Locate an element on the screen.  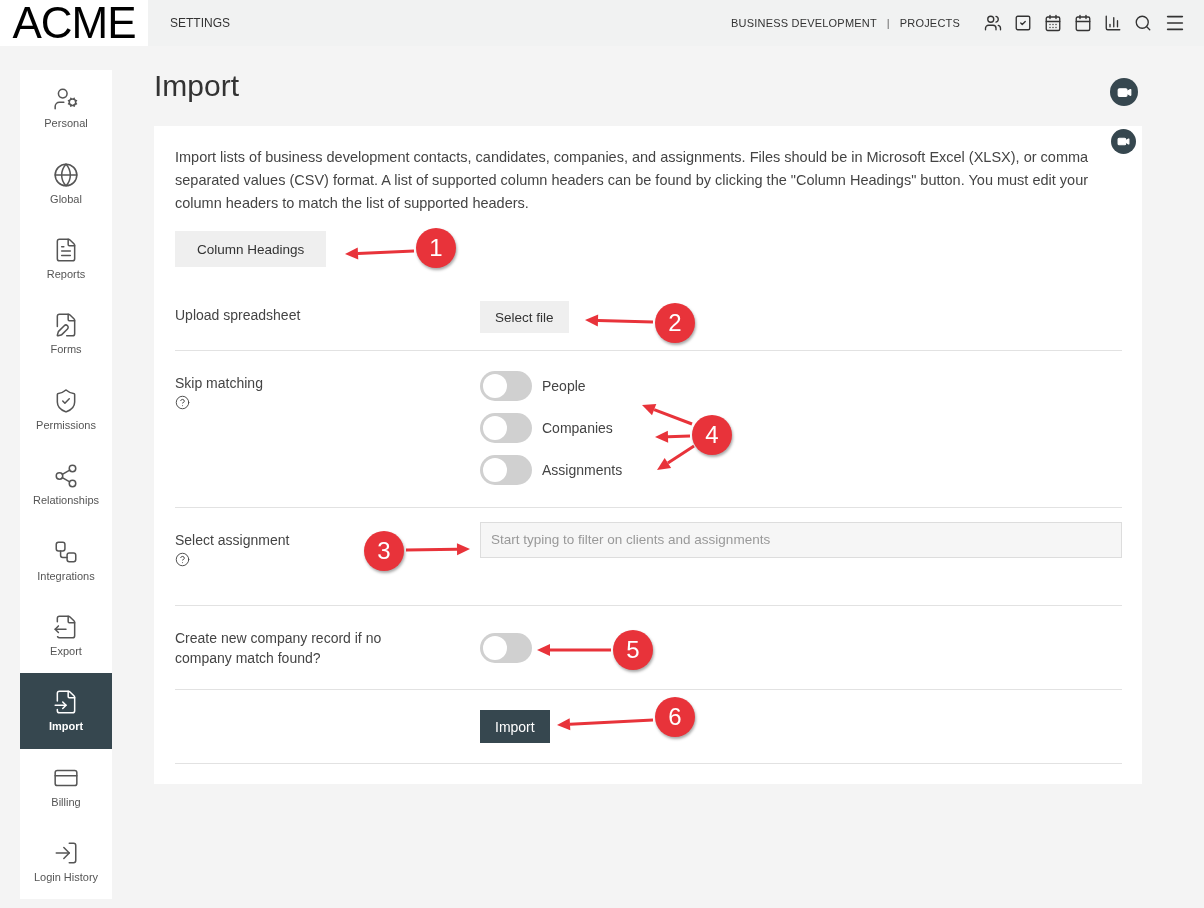
field-label: Upload spreadsheet is located at coordinates (238, 315).